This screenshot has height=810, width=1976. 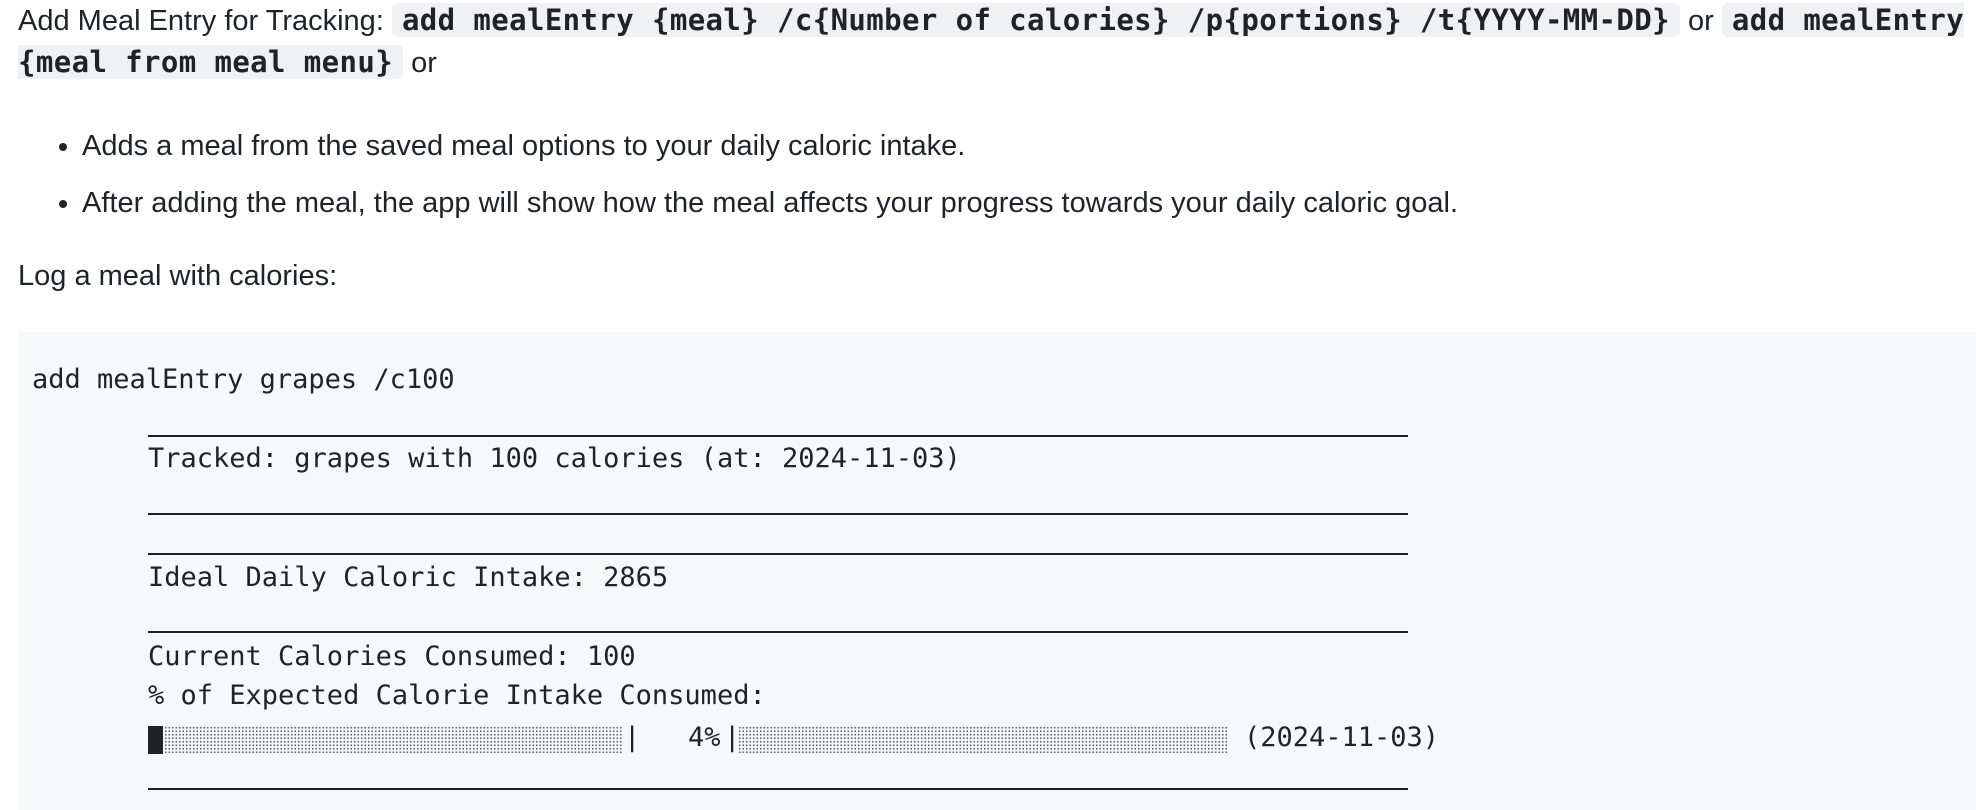 I want to click on progress-trailing-shade, so click(x=983, y=739).